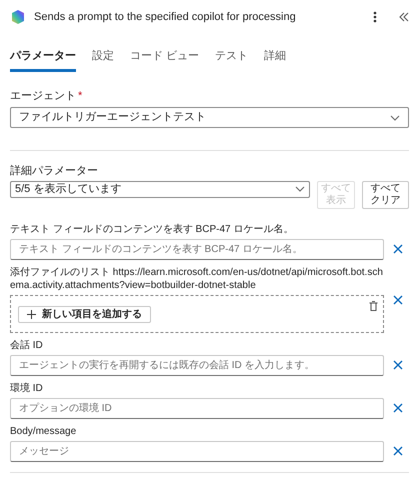  Describe the element at coordinates (43, 60) in the screenshot. I see `tab: パラメーター` at that location.